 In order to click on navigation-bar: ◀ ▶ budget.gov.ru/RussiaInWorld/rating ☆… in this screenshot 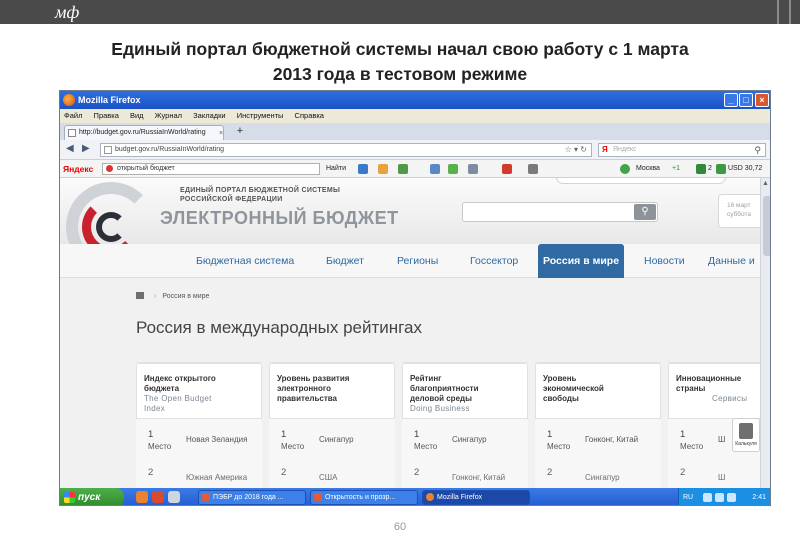, I will do `click(415, 150)`.